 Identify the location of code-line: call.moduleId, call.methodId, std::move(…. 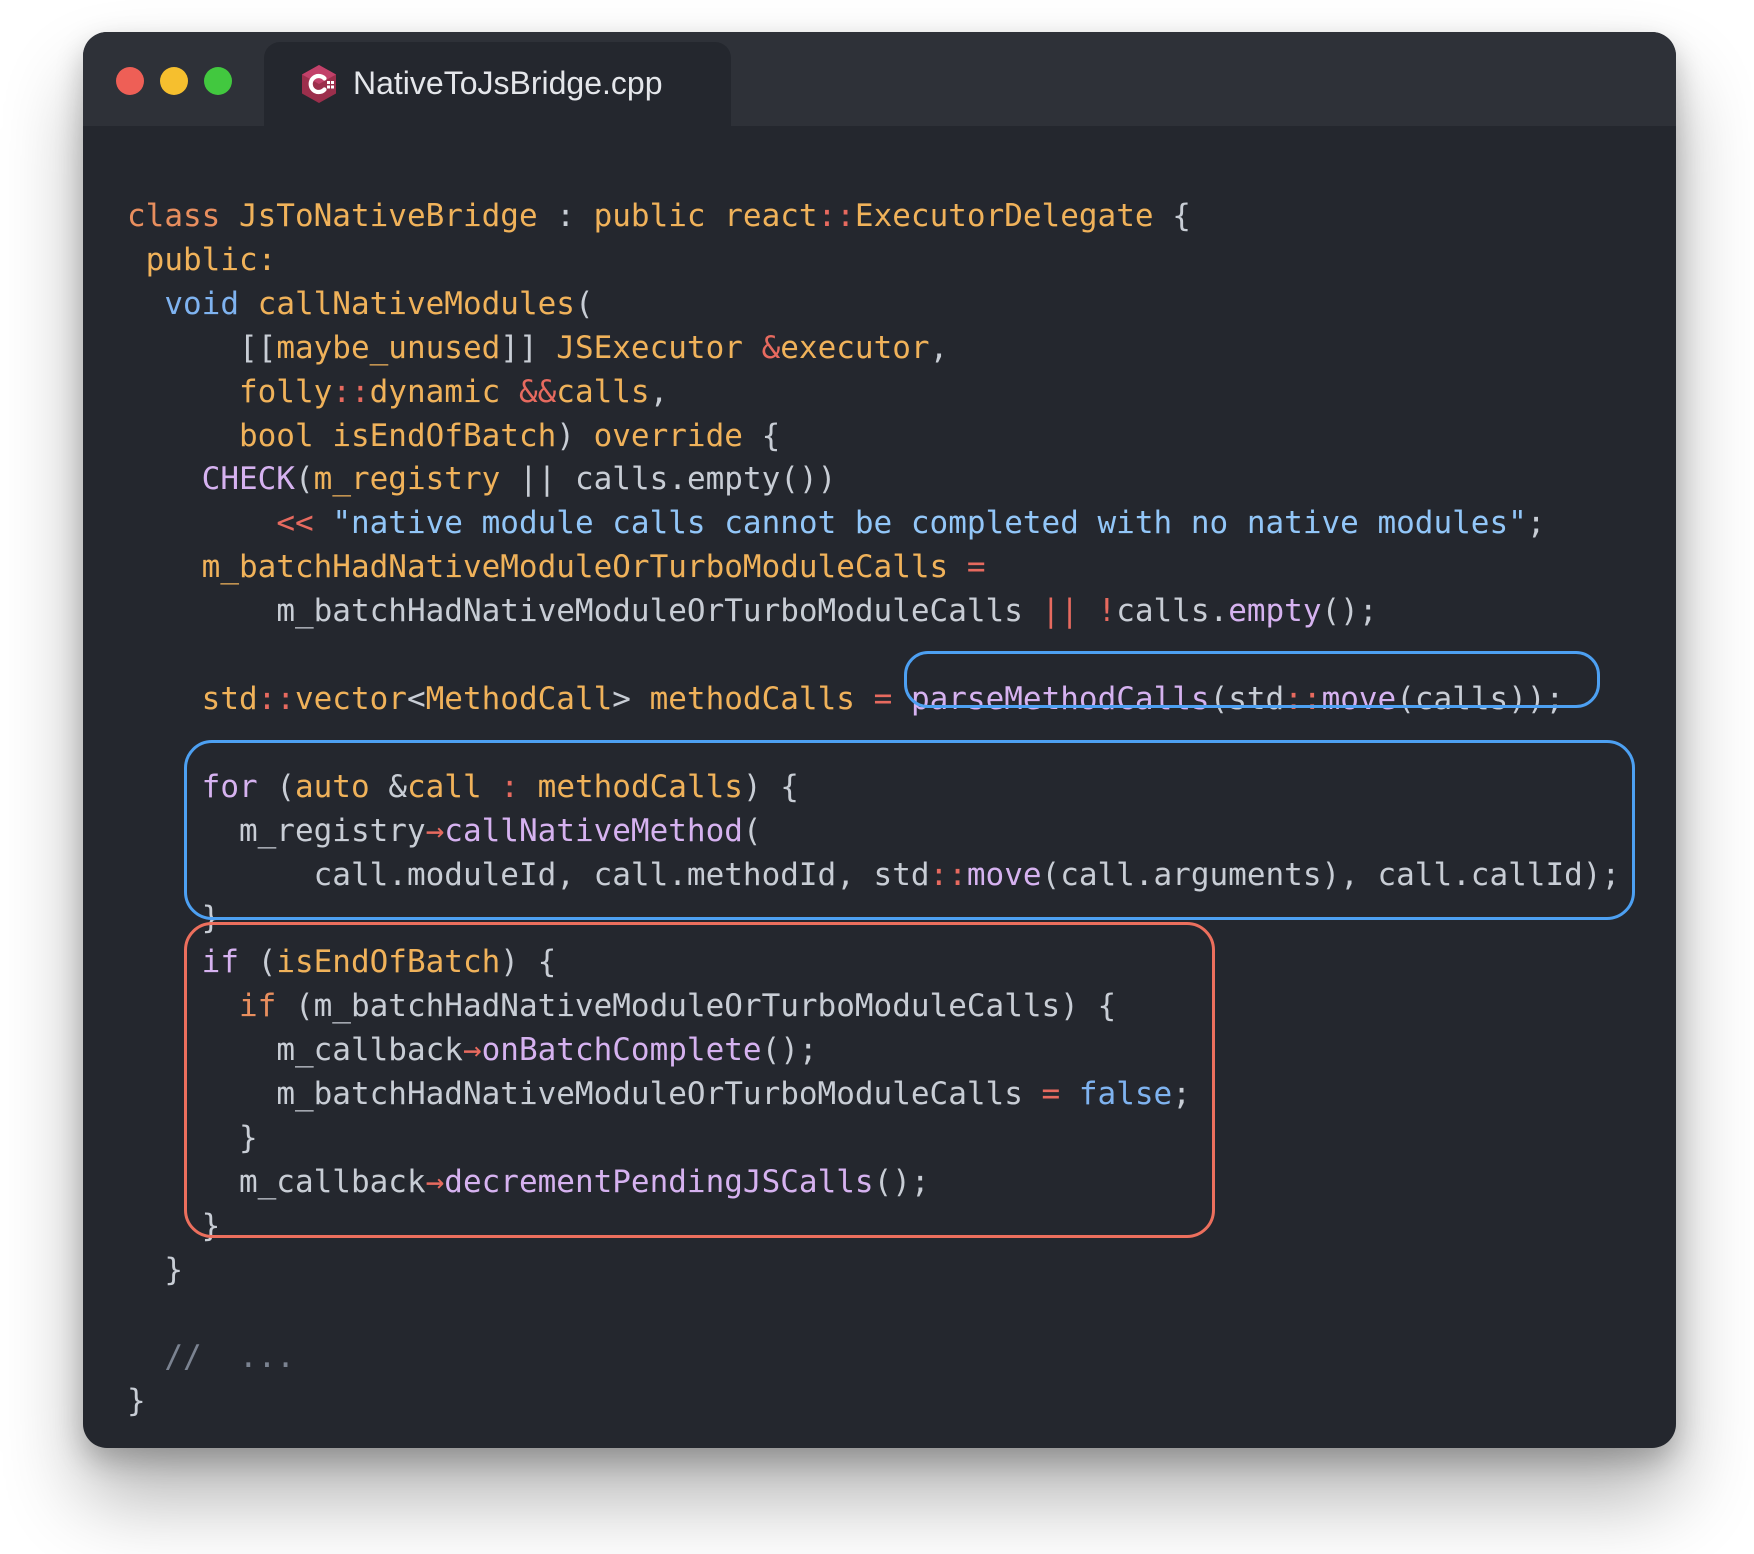
(873, 875).